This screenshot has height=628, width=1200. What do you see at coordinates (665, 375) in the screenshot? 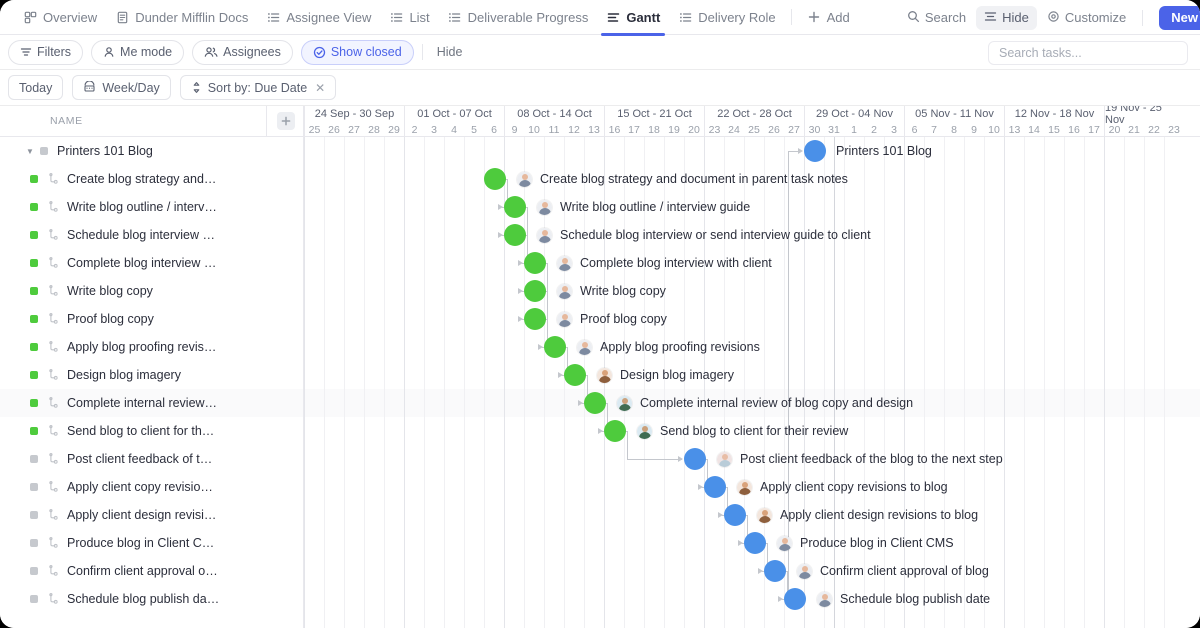
I see `milestone-label: Design blog imagery` at bounding box center [665, 375].